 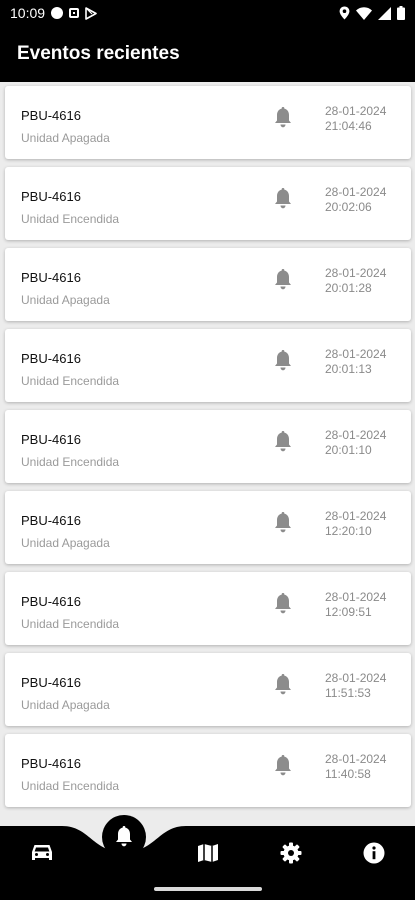 What do you see at coordinates (348, 531) in the screenshot?
I see `event-time: 12:20:10` at bounding box center [348, 531].